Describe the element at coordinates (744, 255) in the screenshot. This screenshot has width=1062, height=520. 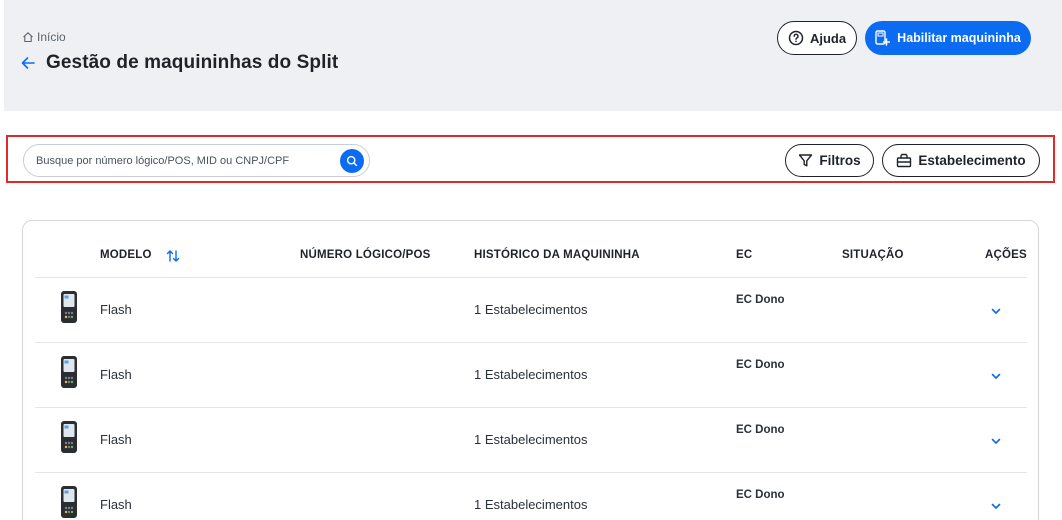
I see `column-header-ec: EC` at that location.